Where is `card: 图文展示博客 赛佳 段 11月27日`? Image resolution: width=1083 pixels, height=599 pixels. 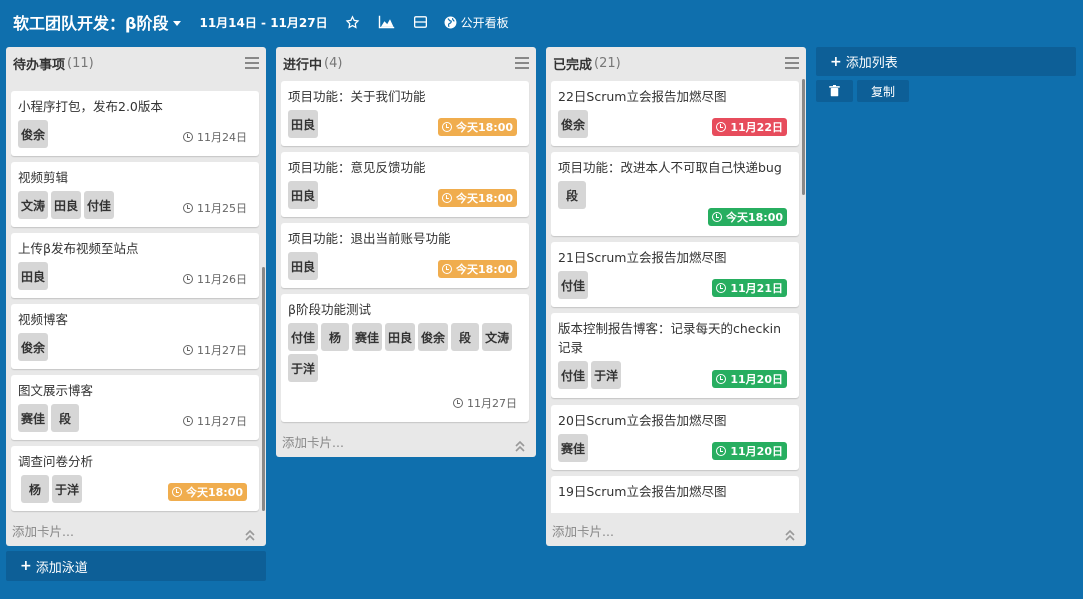
card: 图文展示博客 赛佳 段 11月27日 is located at coordinates (135, 407).